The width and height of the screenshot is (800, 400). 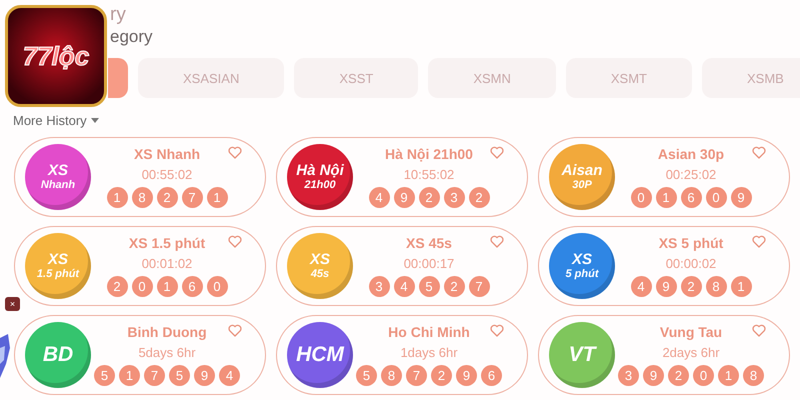 I want to click on category-tab: XSST, so click(x=356, y=78).